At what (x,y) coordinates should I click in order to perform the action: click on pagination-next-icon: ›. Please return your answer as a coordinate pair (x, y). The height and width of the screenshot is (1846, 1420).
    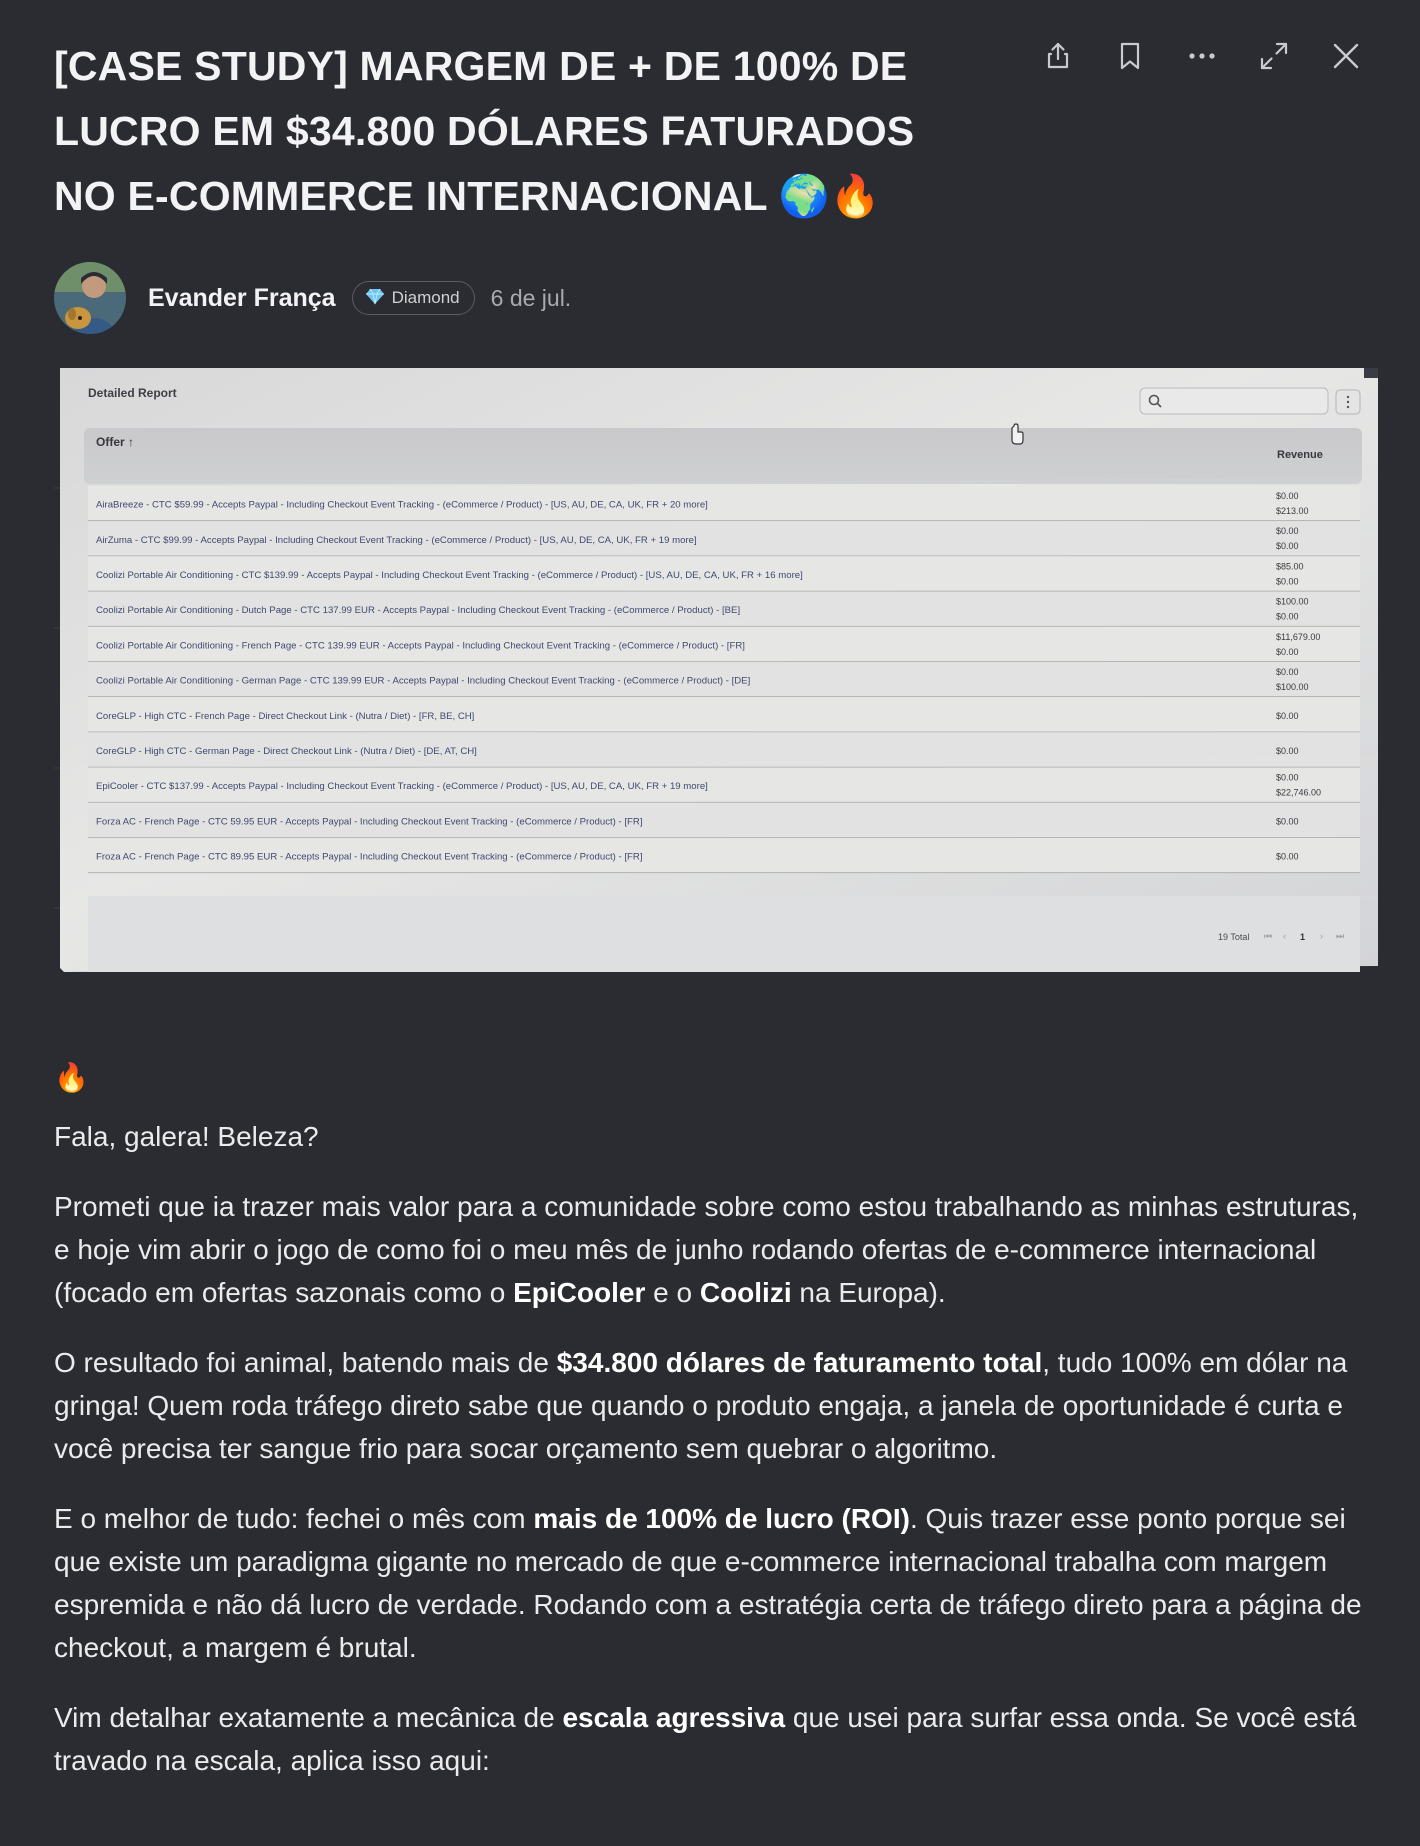
    Looking at the image, I should click on (1321, 936).